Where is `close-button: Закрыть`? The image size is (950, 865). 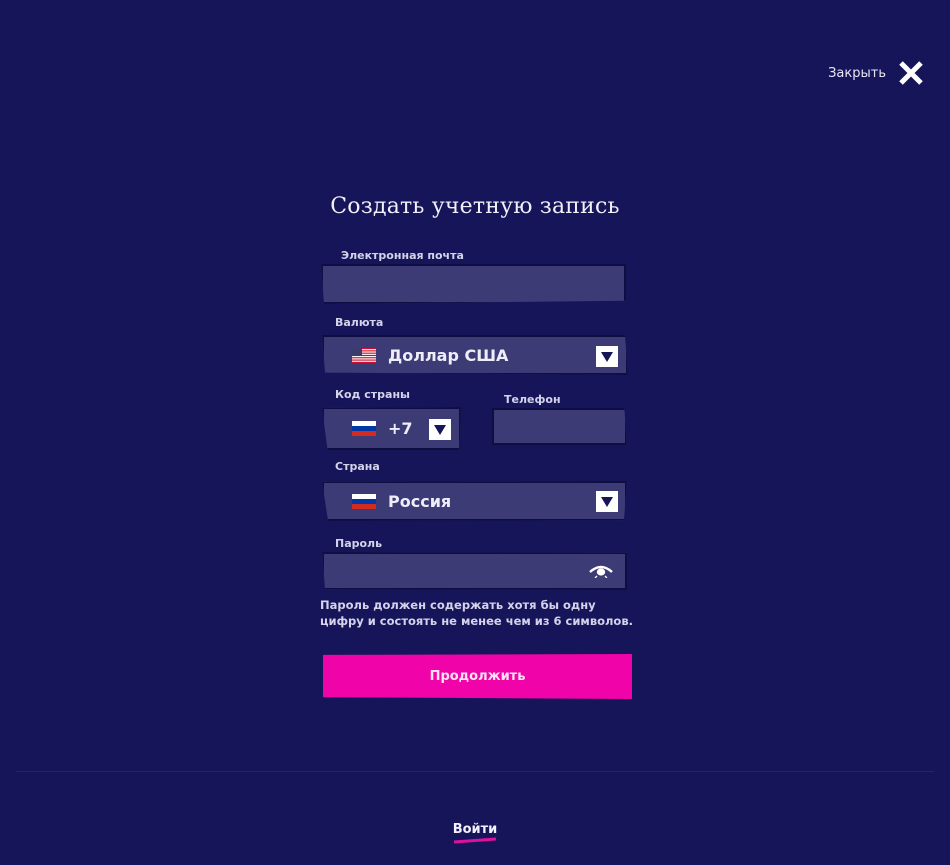 close-button: Закрыть is located at coordinates (876, 73).